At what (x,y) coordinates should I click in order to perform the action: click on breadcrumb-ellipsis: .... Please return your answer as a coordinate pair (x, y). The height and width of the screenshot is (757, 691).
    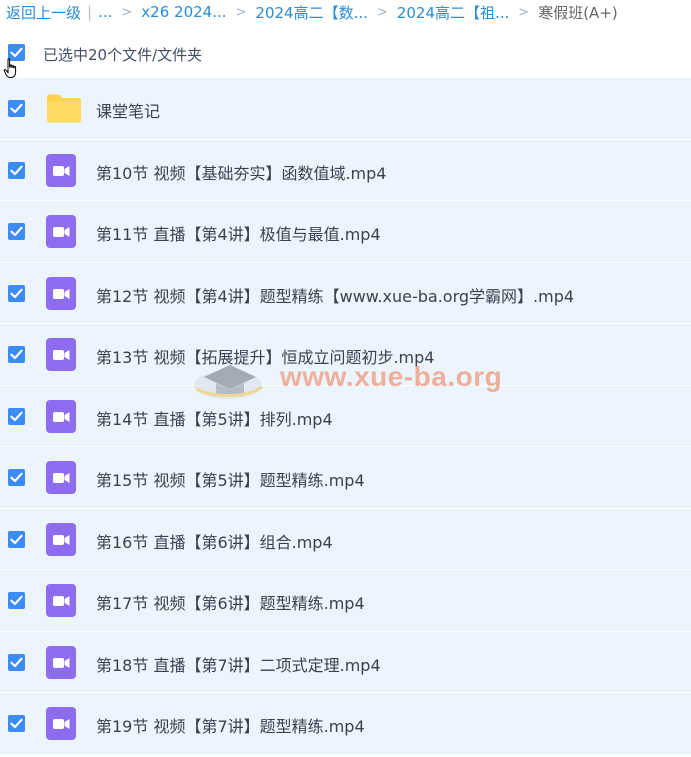
    Looking at the image, I should click on (105, 12).